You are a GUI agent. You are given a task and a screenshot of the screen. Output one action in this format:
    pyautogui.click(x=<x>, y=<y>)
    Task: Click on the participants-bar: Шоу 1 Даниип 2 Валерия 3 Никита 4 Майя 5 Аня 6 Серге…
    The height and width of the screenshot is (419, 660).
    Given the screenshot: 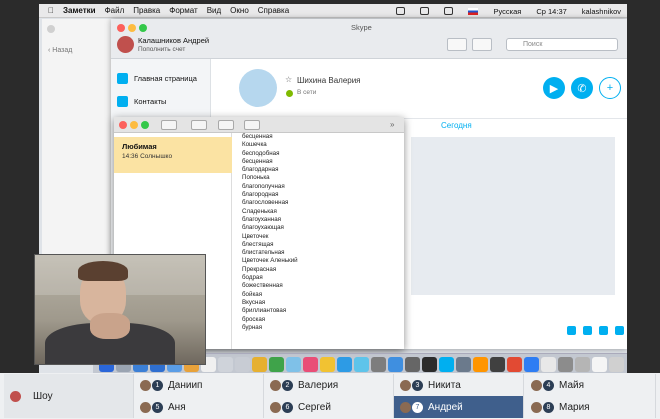 What is the action you would take?
    pyautogui.click(x=330, y=396)
    